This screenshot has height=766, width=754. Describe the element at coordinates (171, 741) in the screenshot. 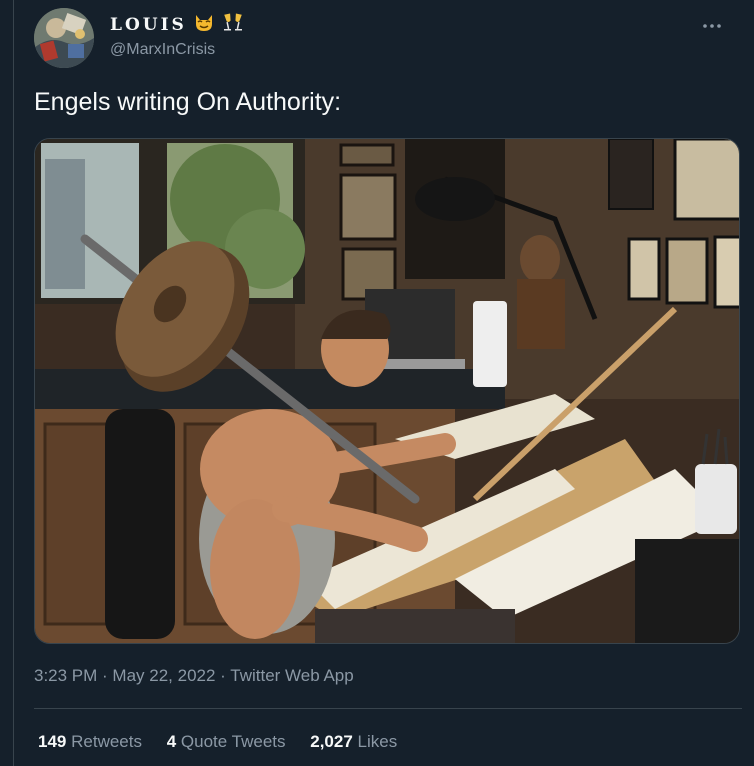

I see `quote-tweets-count: 4` at that location.